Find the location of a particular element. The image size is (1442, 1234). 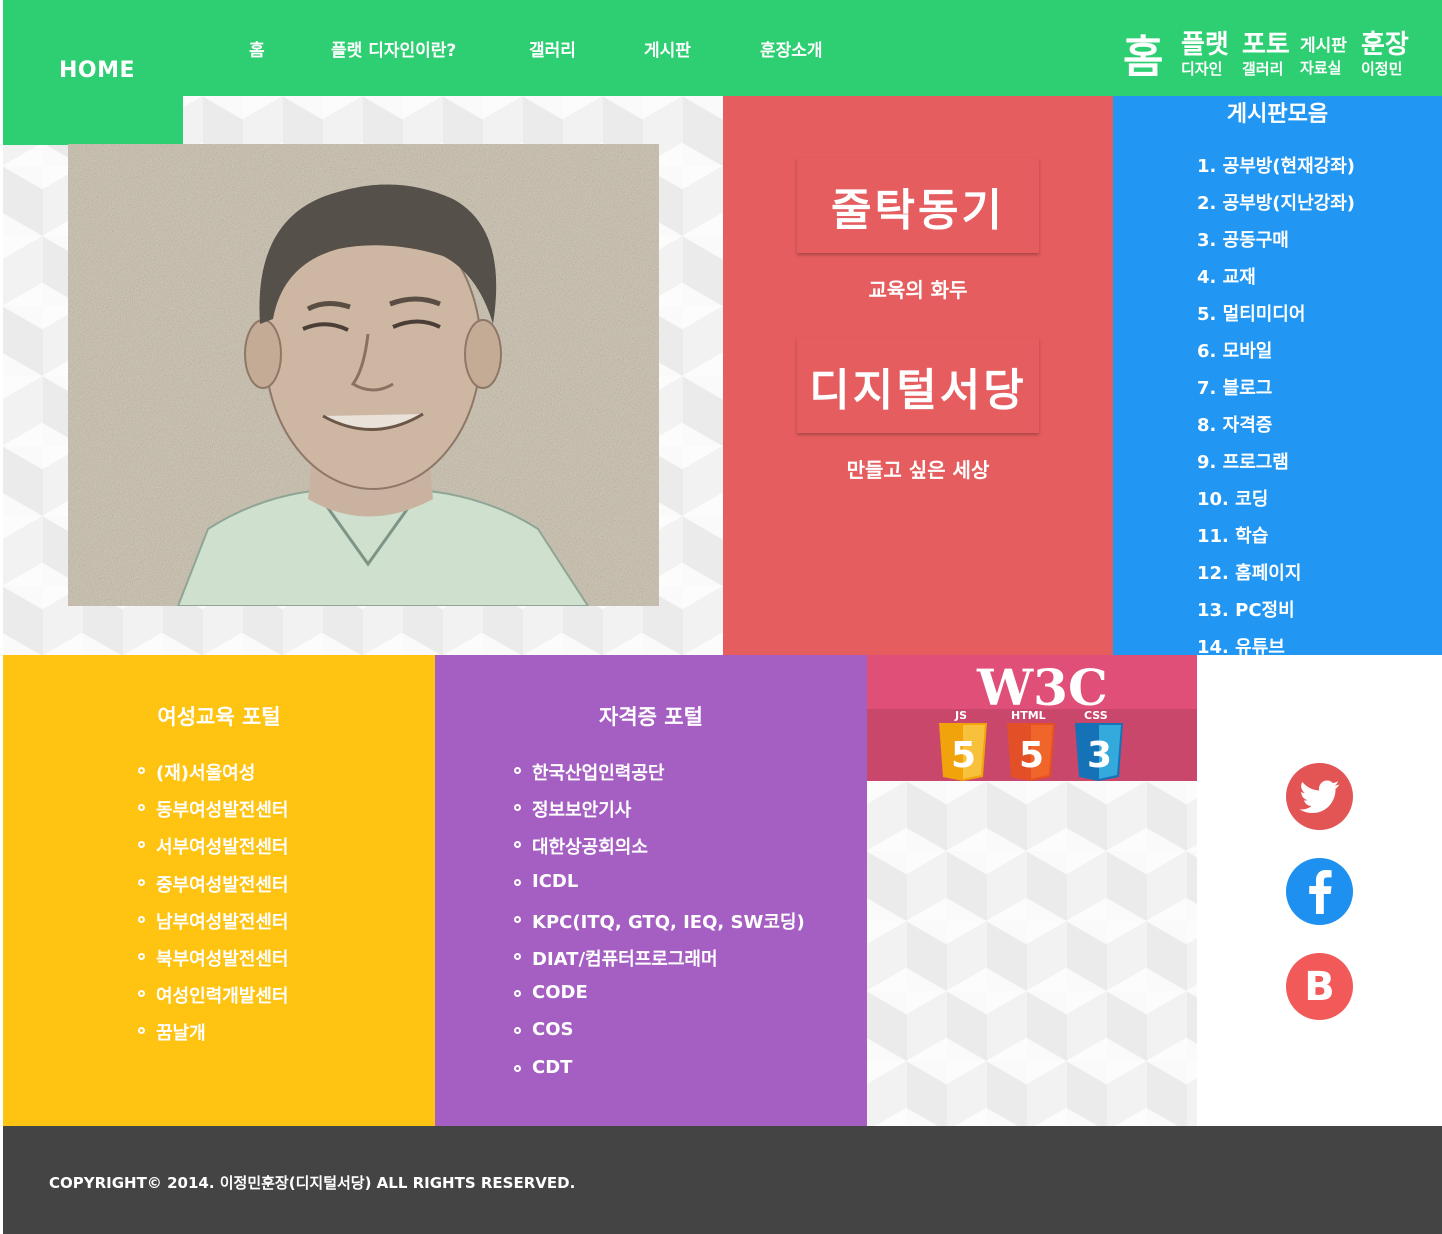

women-portal-link-label: 여성인력개발센터 is located at coordinates (222, 997).